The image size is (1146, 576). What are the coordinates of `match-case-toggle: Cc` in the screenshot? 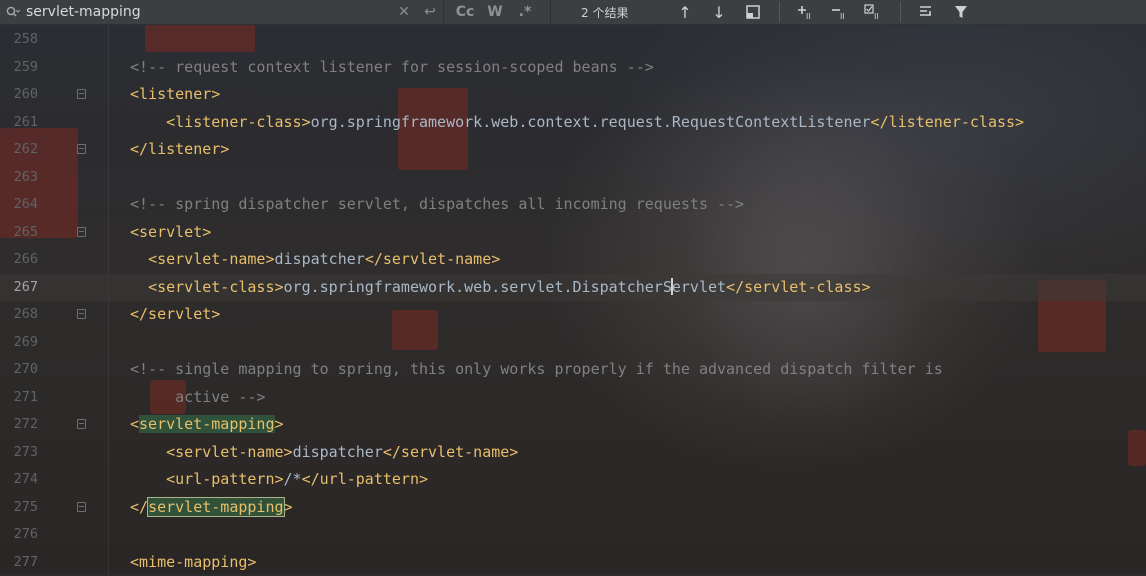 It's located at (465, 12).